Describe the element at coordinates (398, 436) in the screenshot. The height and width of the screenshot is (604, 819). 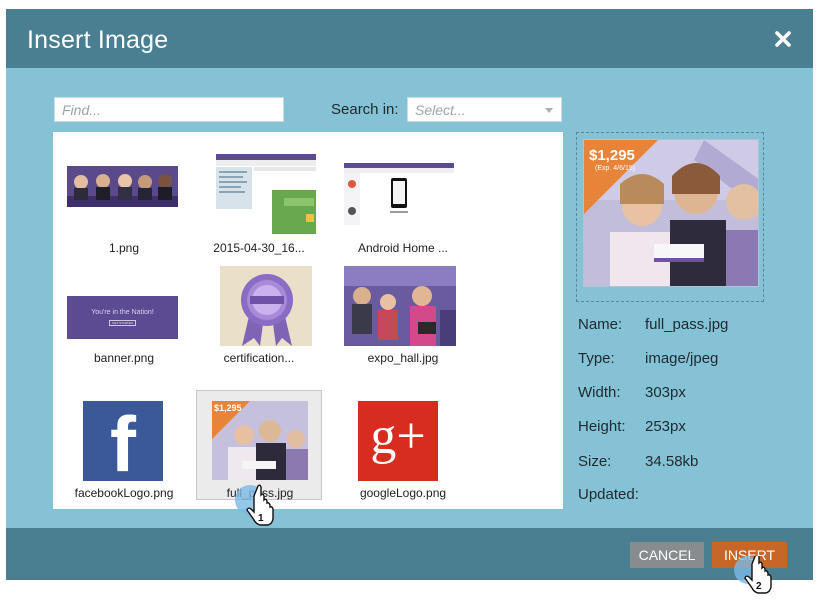
I see `google-plus-letters: g+` at that location.